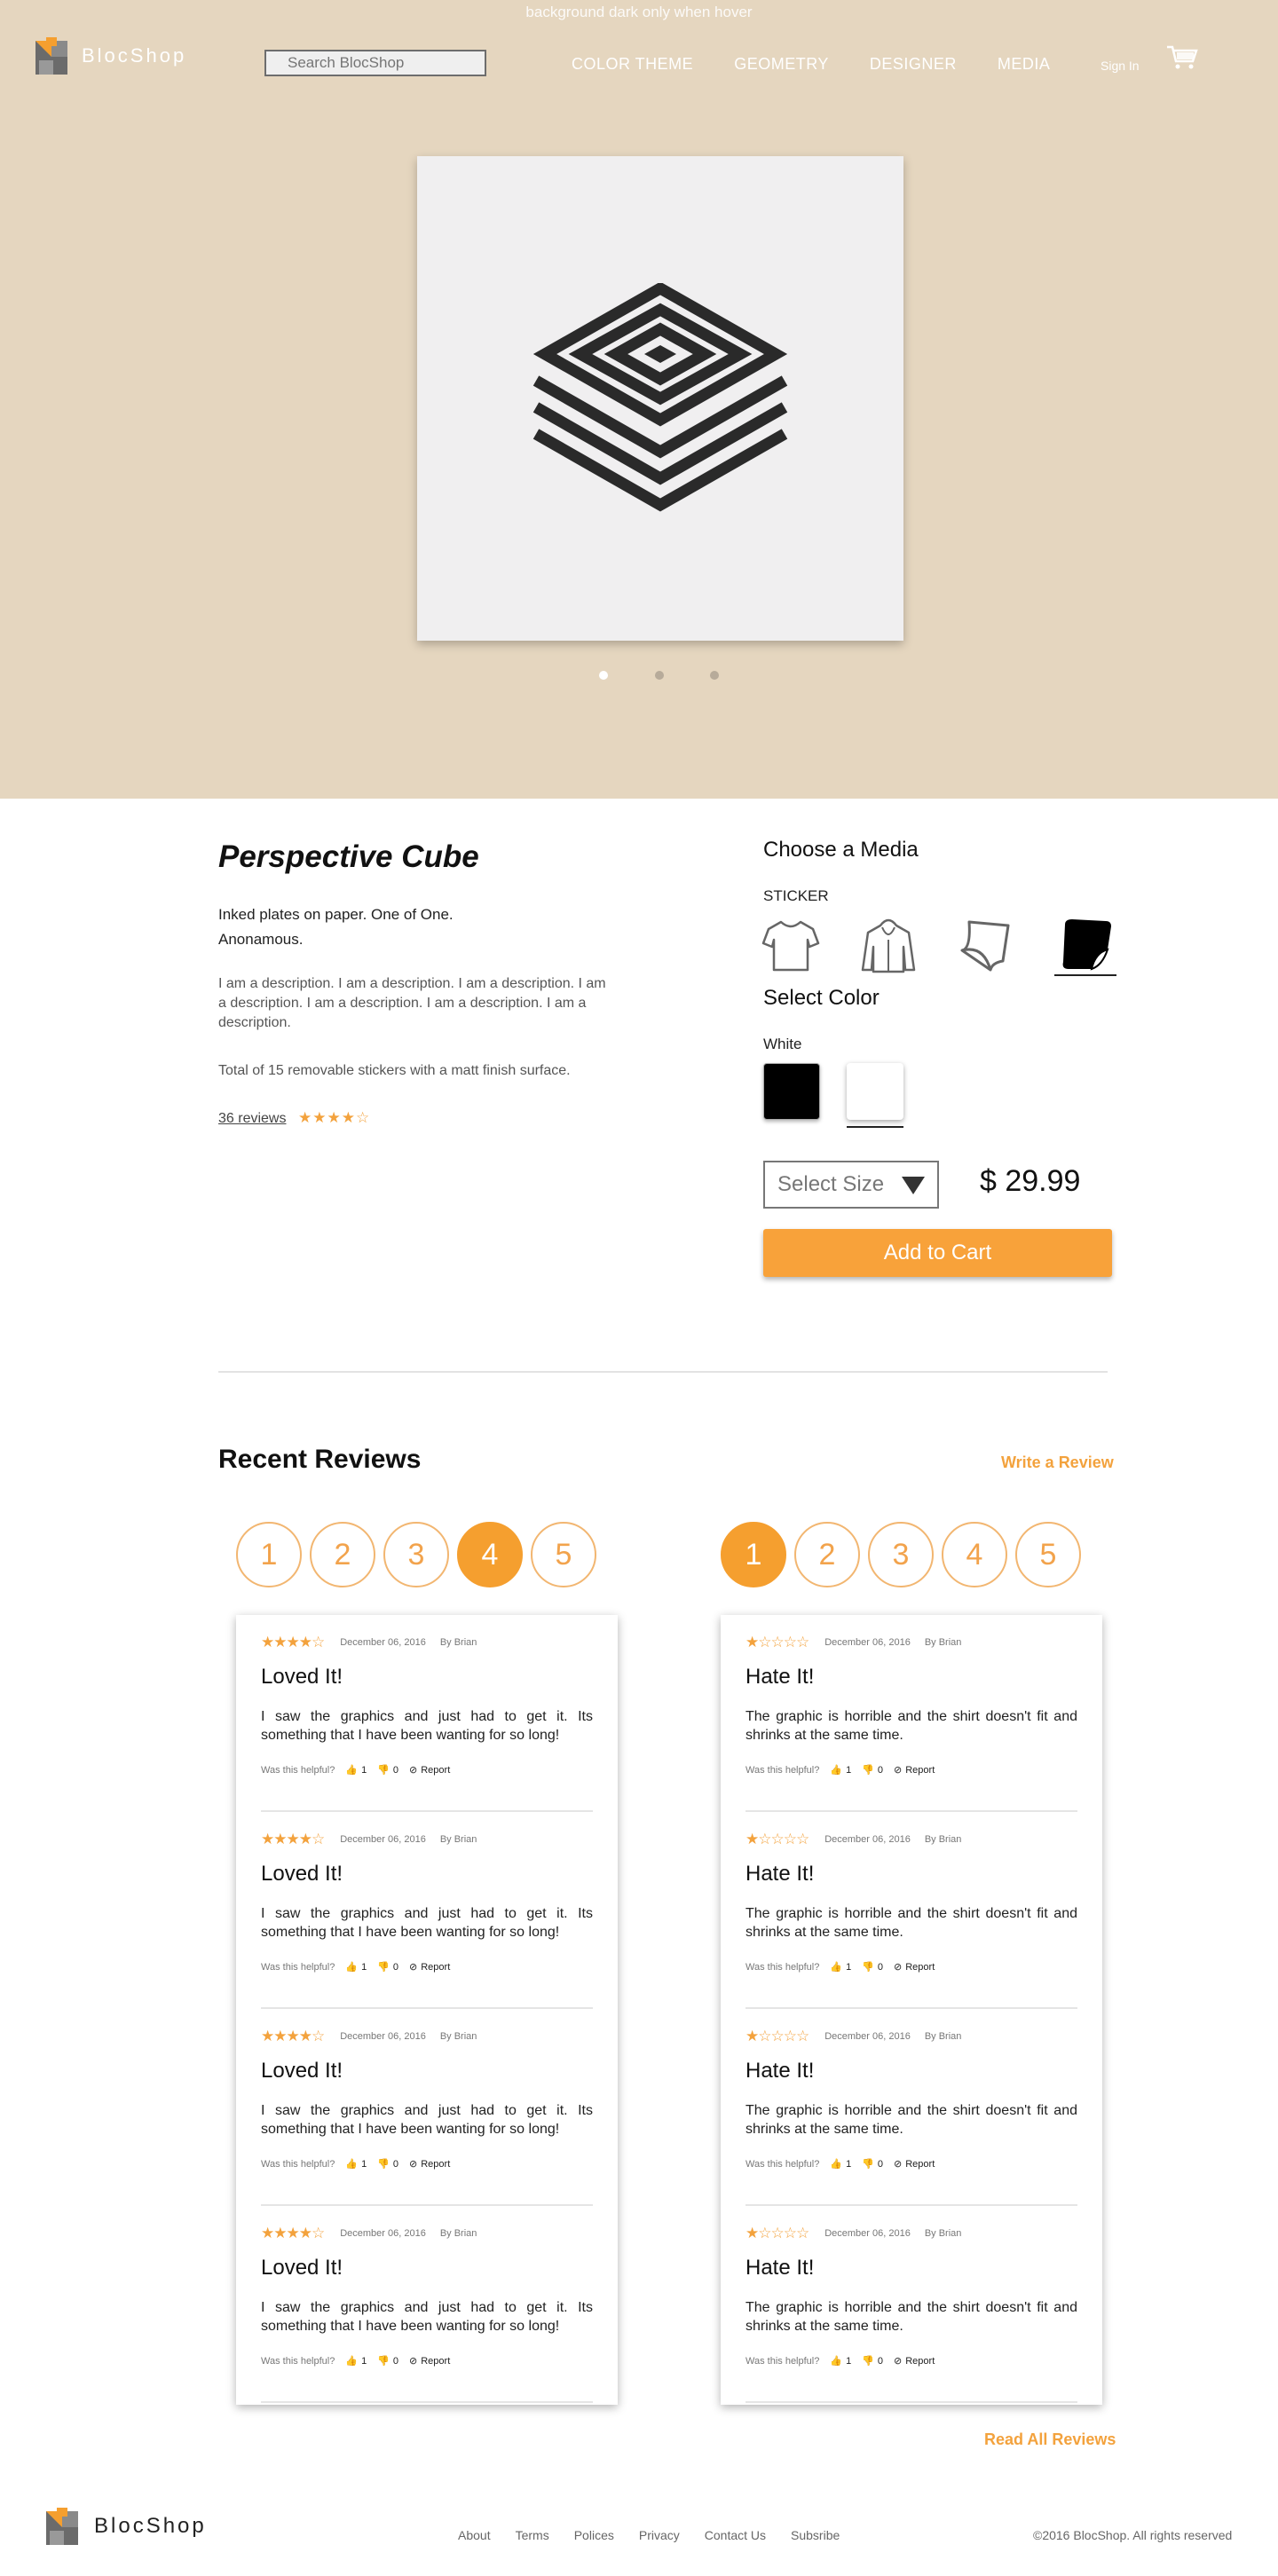 This screenshot has height=2576, width=1278. I want to click on product-image-card, so click(660, 399).